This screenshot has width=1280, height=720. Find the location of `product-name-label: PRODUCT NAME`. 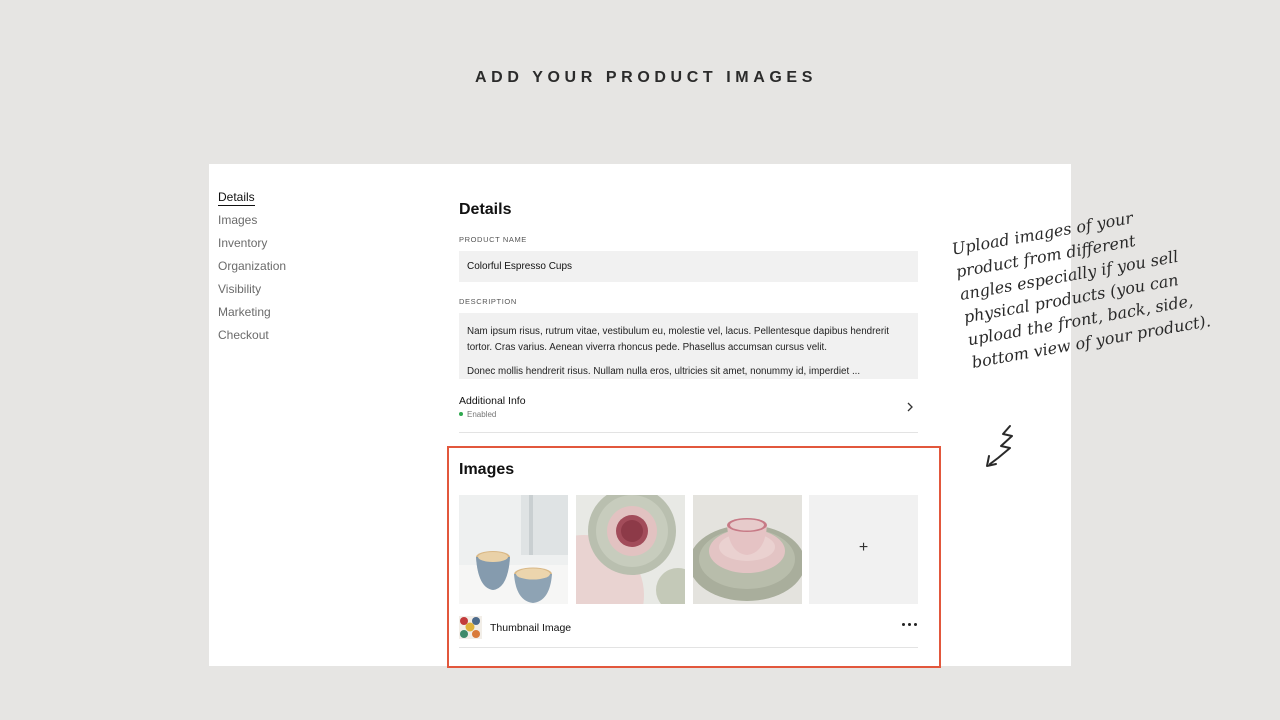

product-name-label: PRODUCT NAME is located at coordinates (493, 239).